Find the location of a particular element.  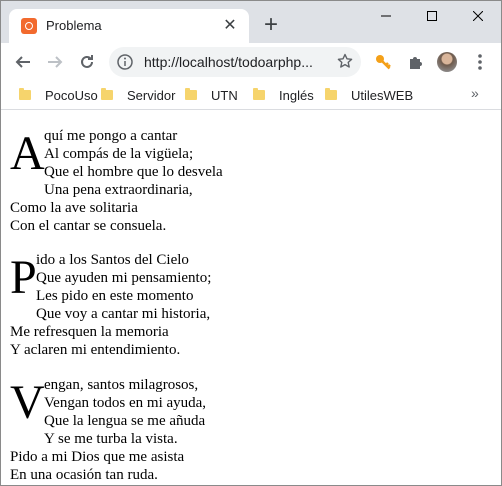

tab-problema: Problema ✕ is located at coordinates (129, 26).